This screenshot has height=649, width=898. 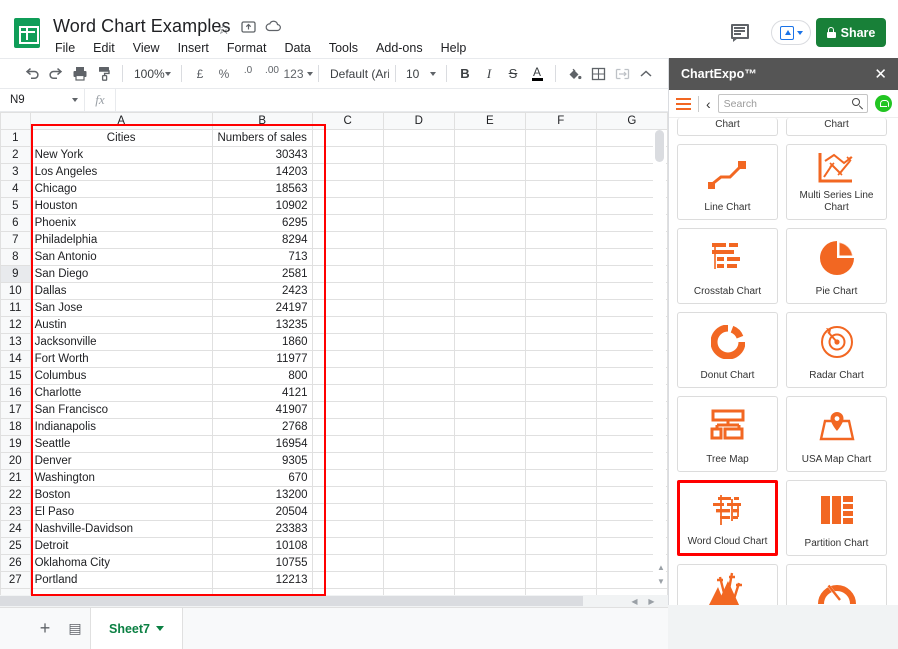 I want to click on cell-city: Portland, so click(x=121, y=580).